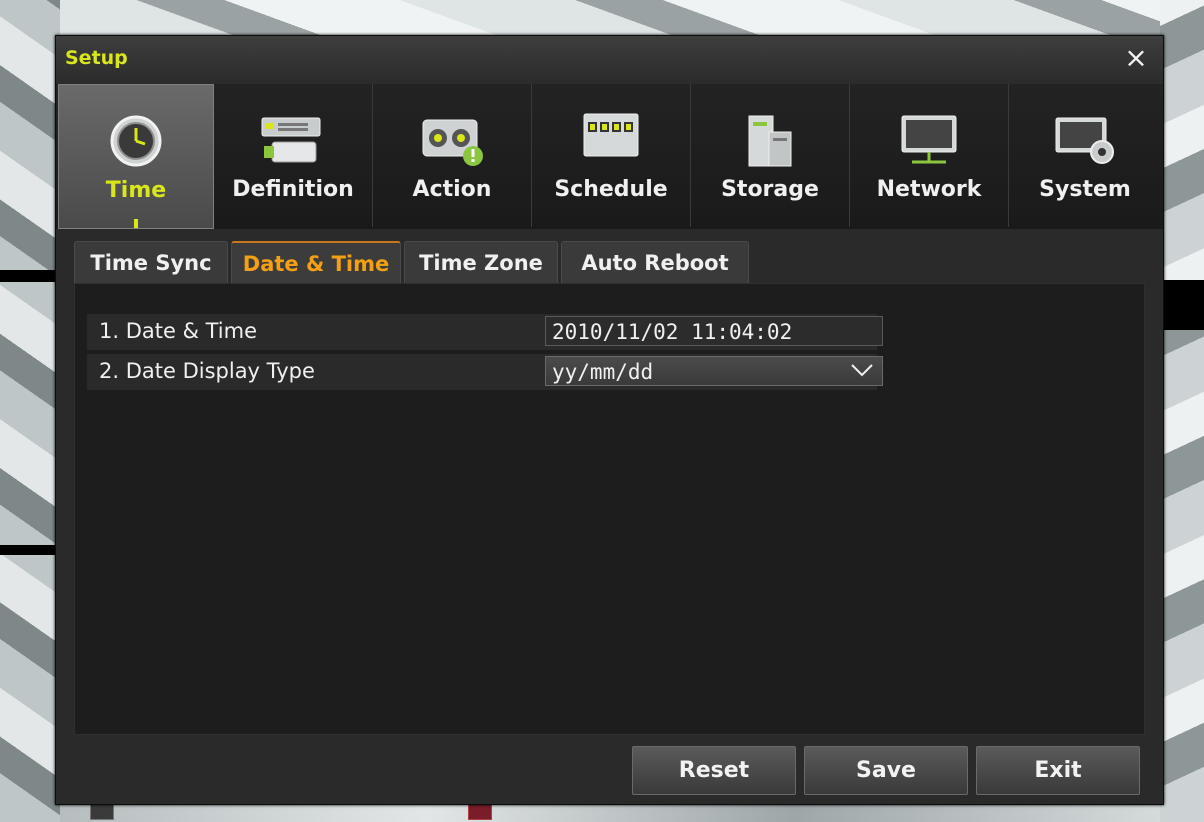 The width and height of the screenshot is (1204, 822). I want to click on tab-definition: Definition, so click(293, 155).